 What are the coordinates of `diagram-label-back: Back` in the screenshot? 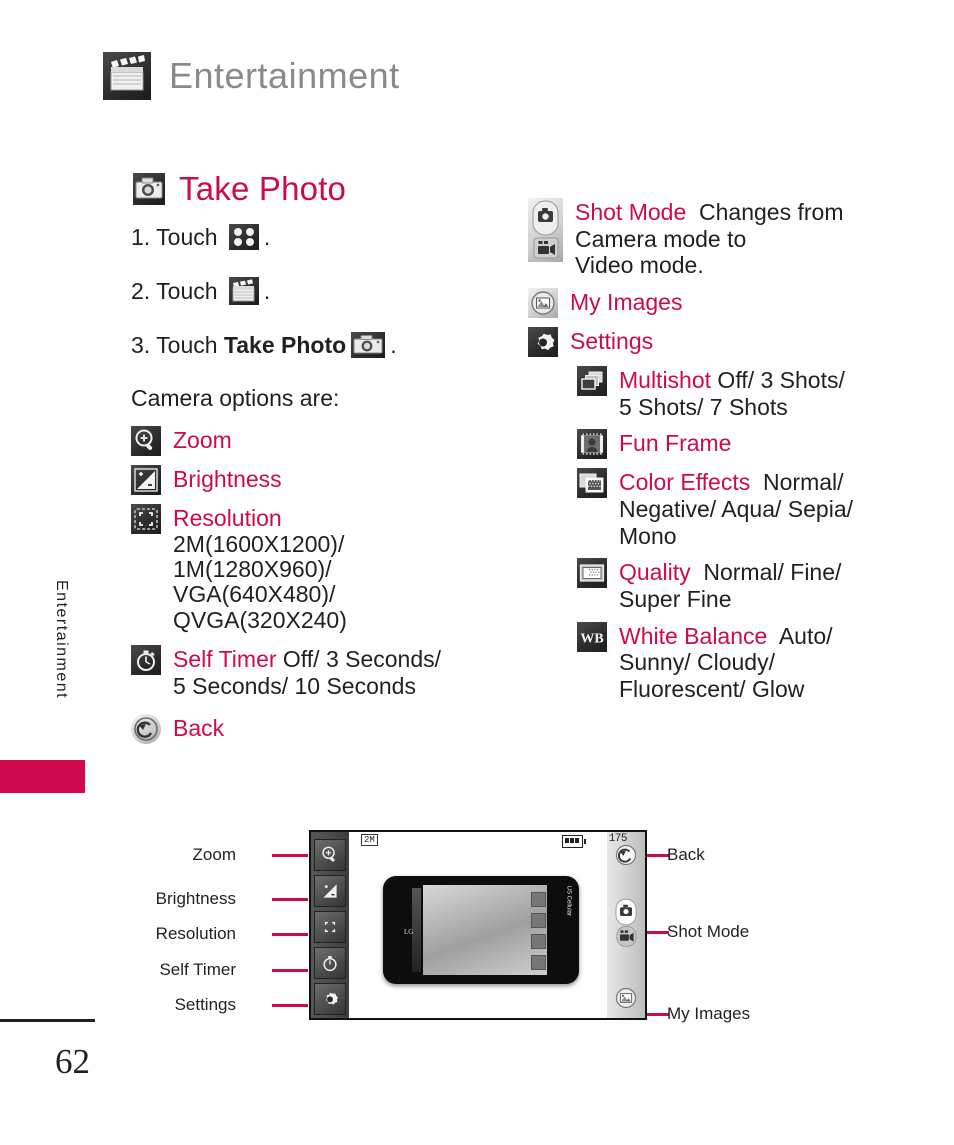 It's located at (686, 854).